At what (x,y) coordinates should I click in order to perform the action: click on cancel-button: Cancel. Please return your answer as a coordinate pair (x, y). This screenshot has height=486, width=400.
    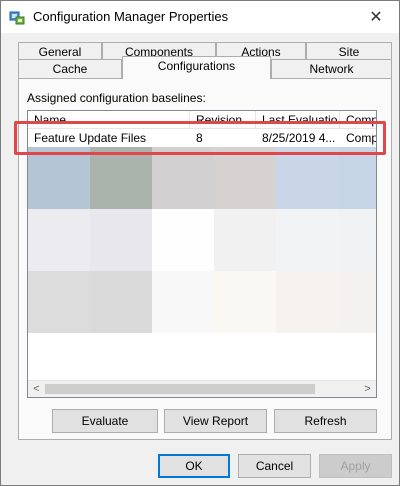
    Looking at the image, I should click on (274, 466).